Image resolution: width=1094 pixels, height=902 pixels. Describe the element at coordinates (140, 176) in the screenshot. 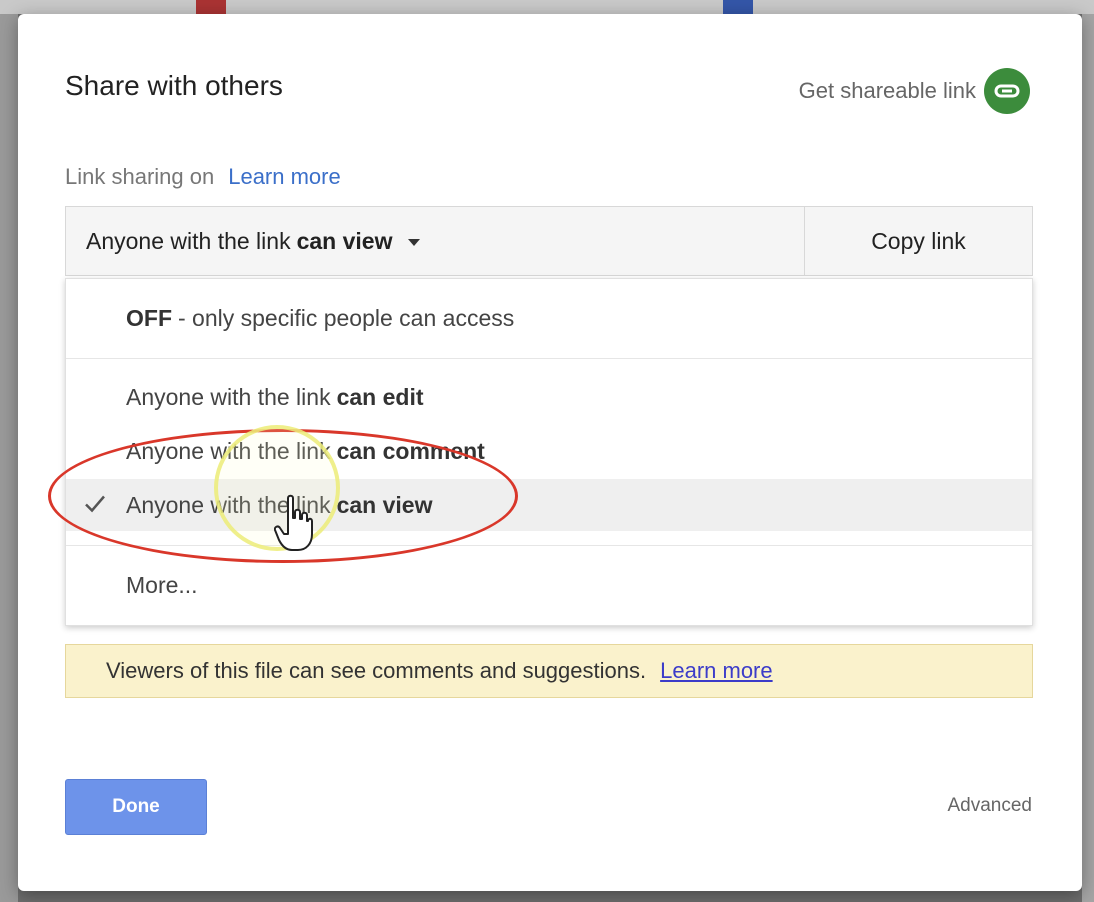

I see `link-sharing-status-text: Link sharing on` at that location.